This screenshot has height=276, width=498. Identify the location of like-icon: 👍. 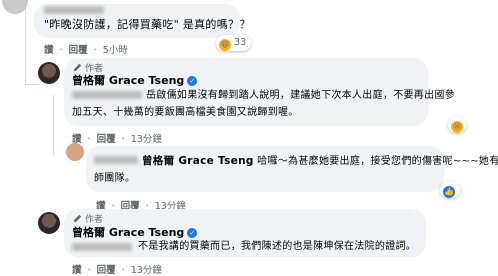
(449, 192).